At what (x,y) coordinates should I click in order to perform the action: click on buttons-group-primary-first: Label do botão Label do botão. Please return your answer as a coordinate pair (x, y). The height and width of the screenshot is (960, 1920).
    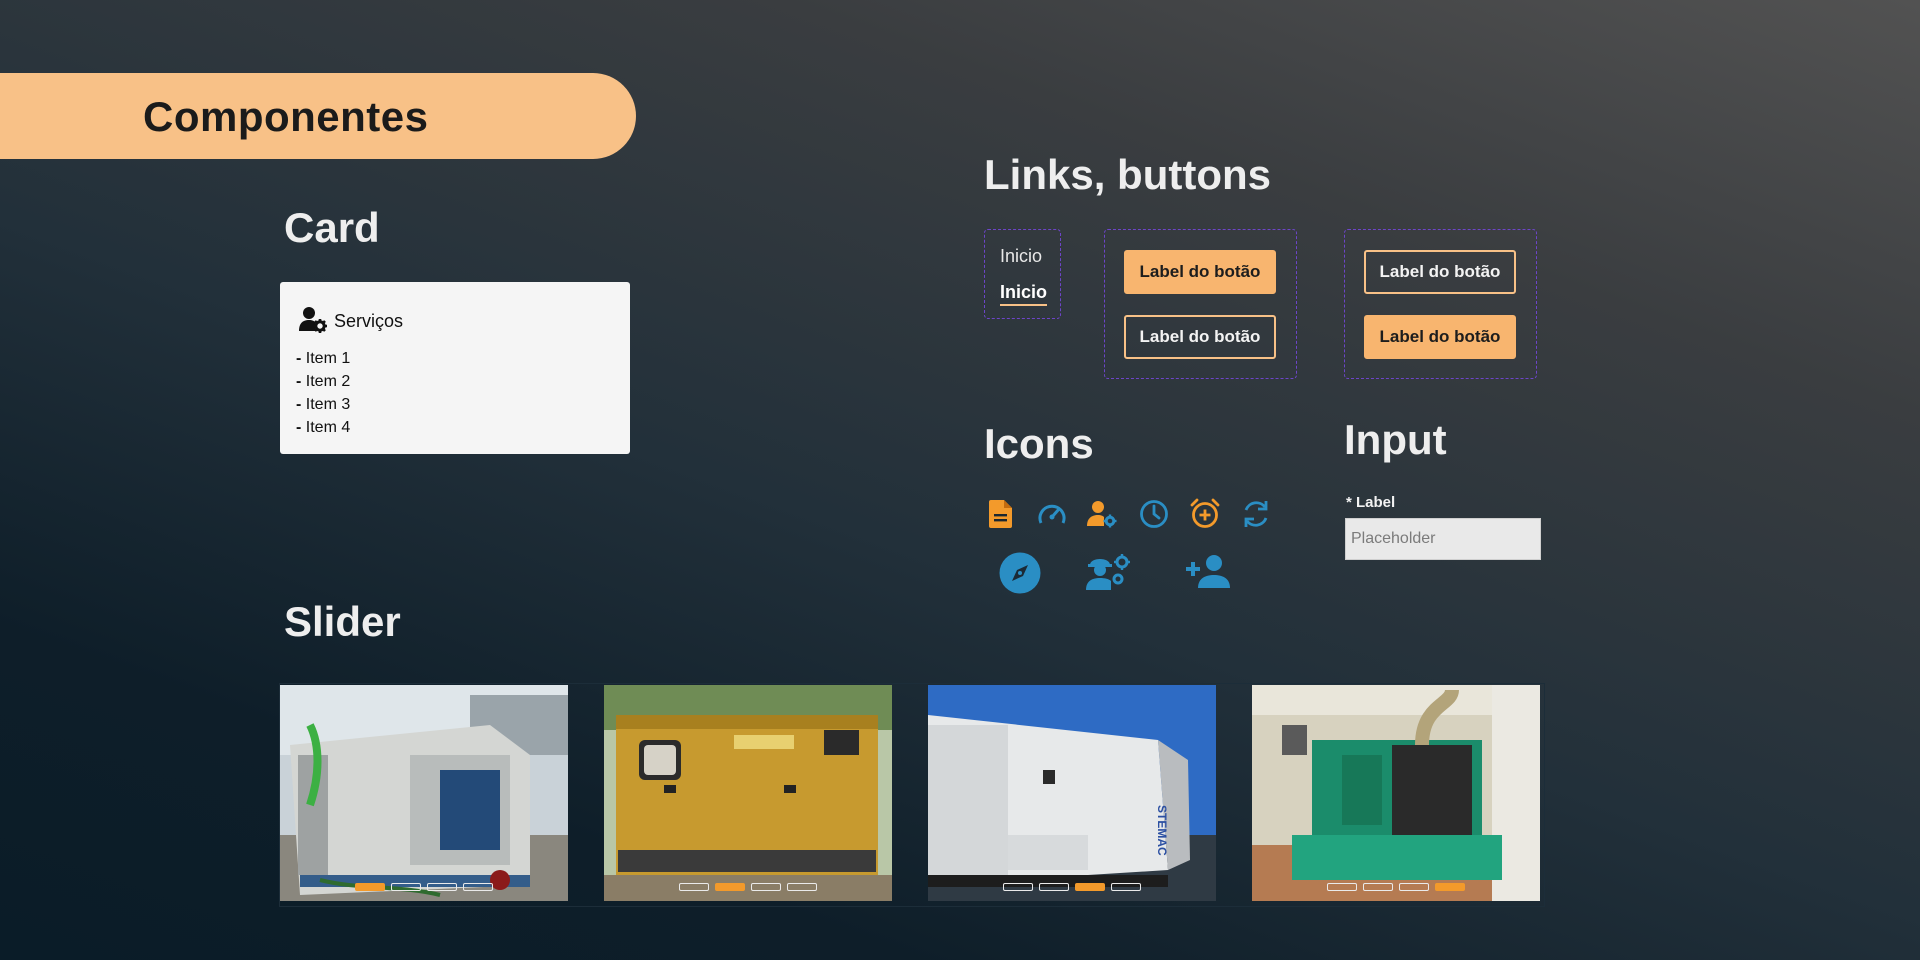
    Looking at the image, I should click on (1200, 304).